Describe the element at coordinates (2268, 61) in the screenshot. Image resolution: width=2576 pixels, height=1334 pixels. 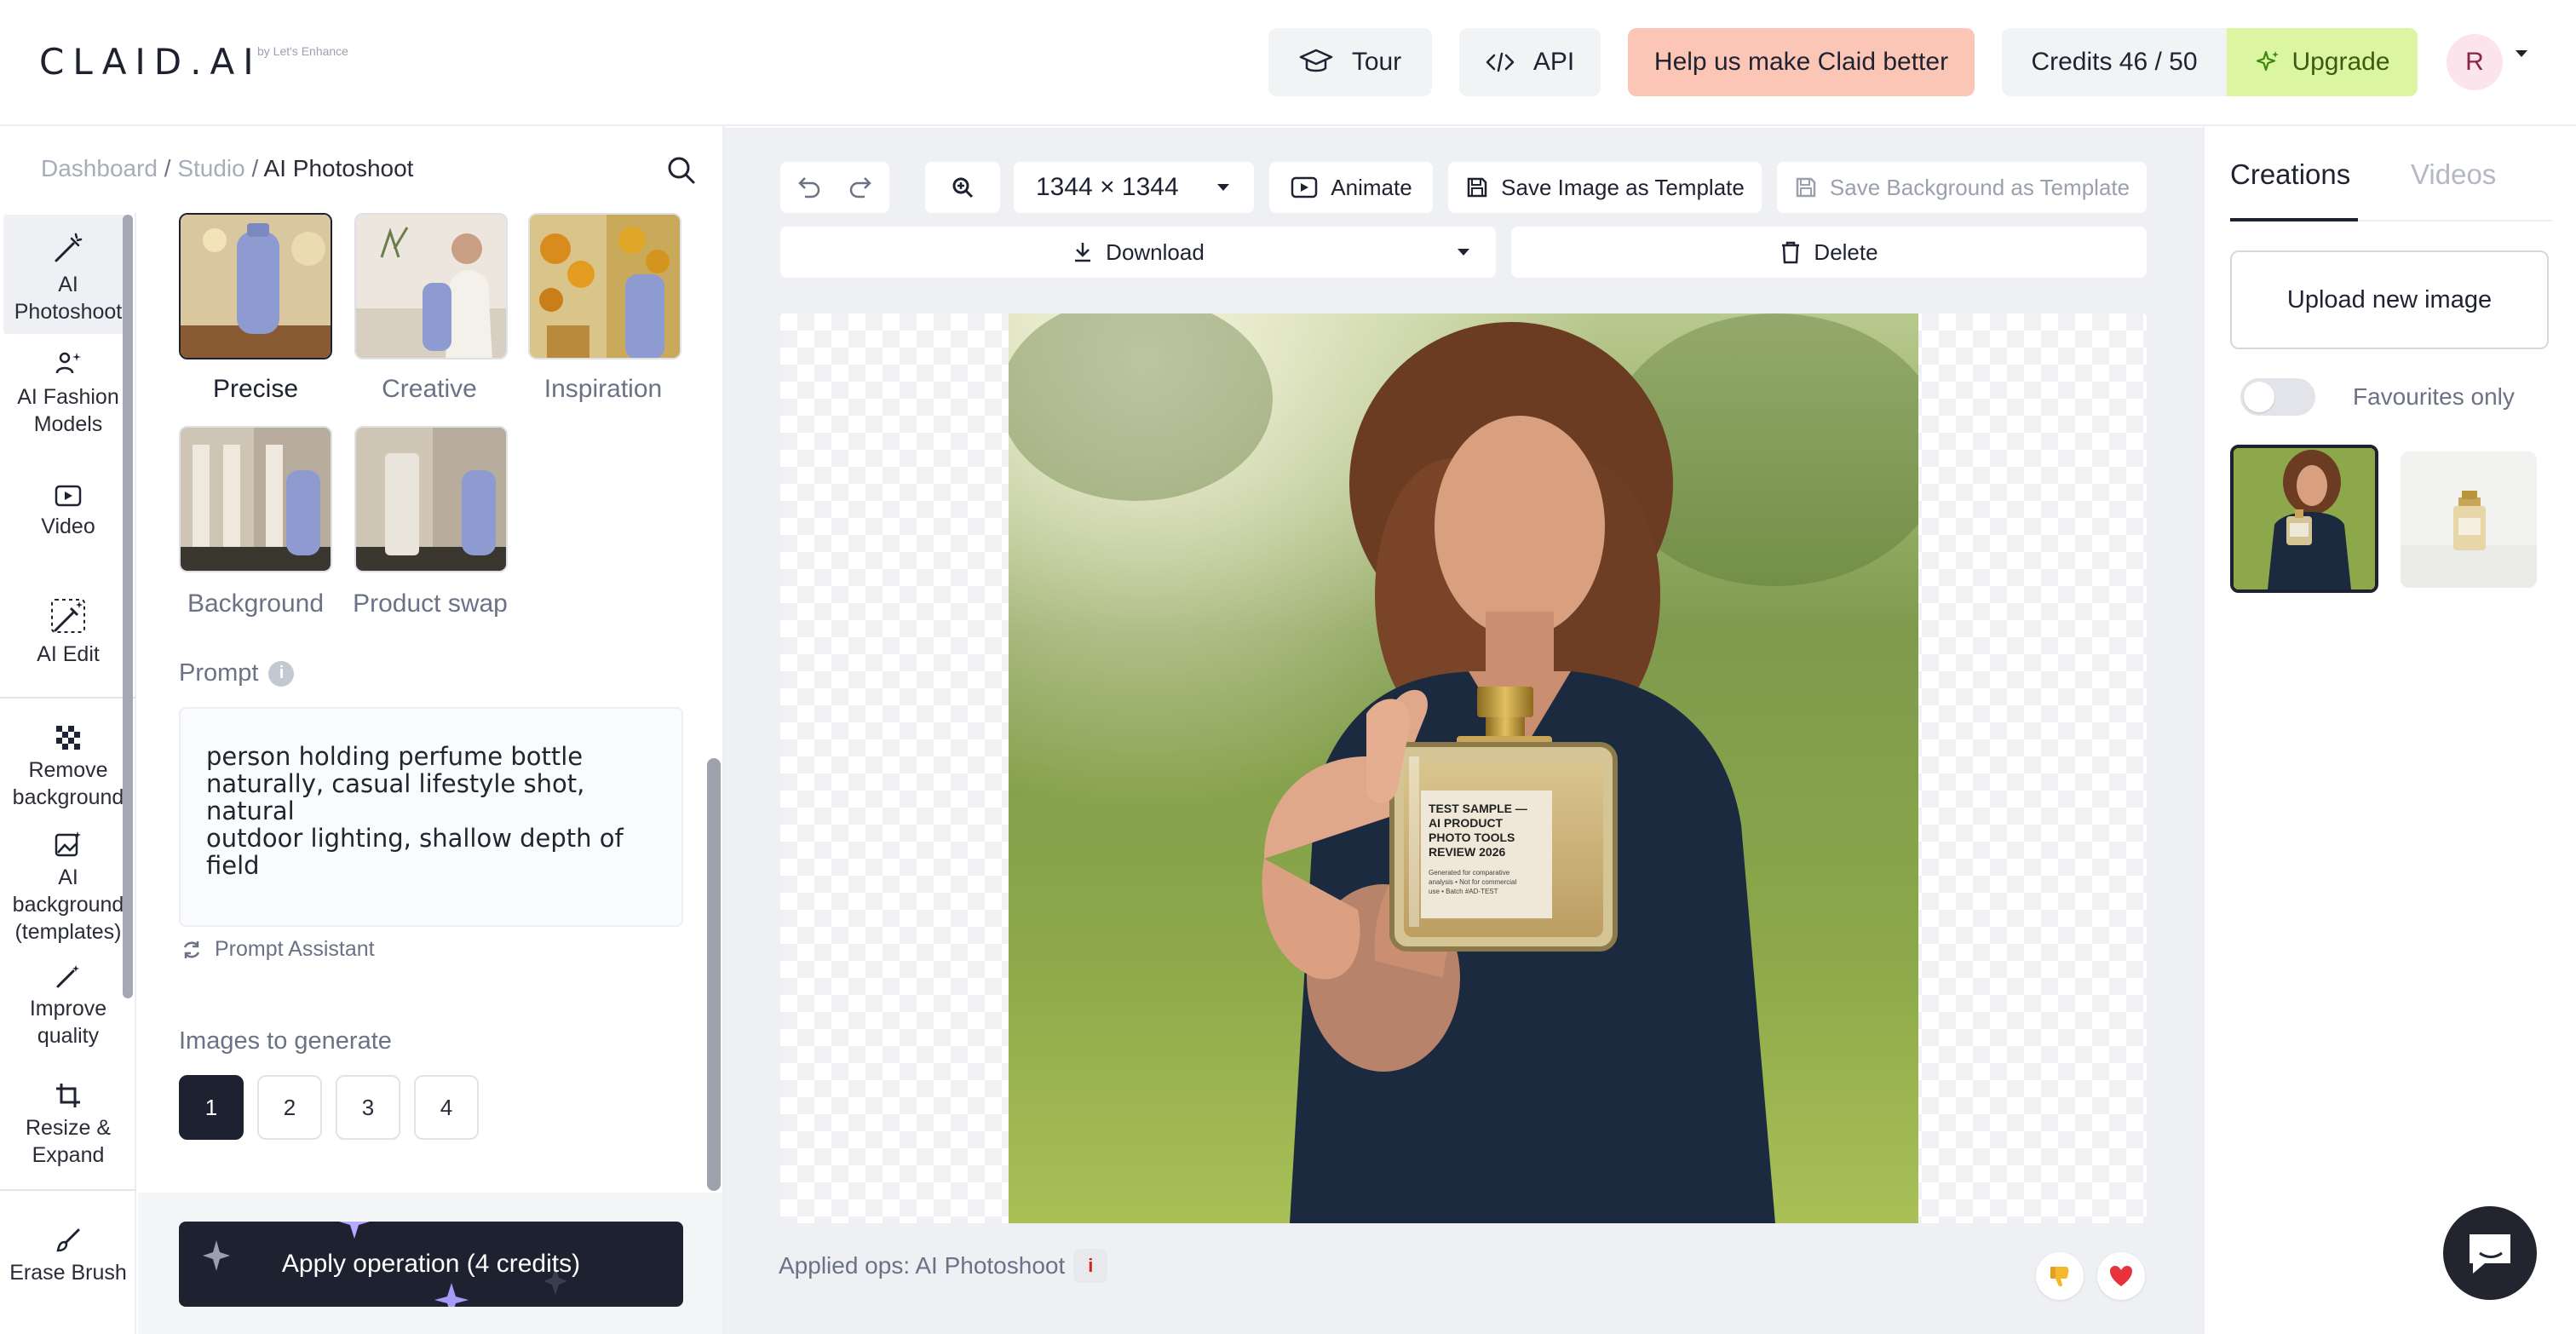
I see `sparkle-icon` at that location.